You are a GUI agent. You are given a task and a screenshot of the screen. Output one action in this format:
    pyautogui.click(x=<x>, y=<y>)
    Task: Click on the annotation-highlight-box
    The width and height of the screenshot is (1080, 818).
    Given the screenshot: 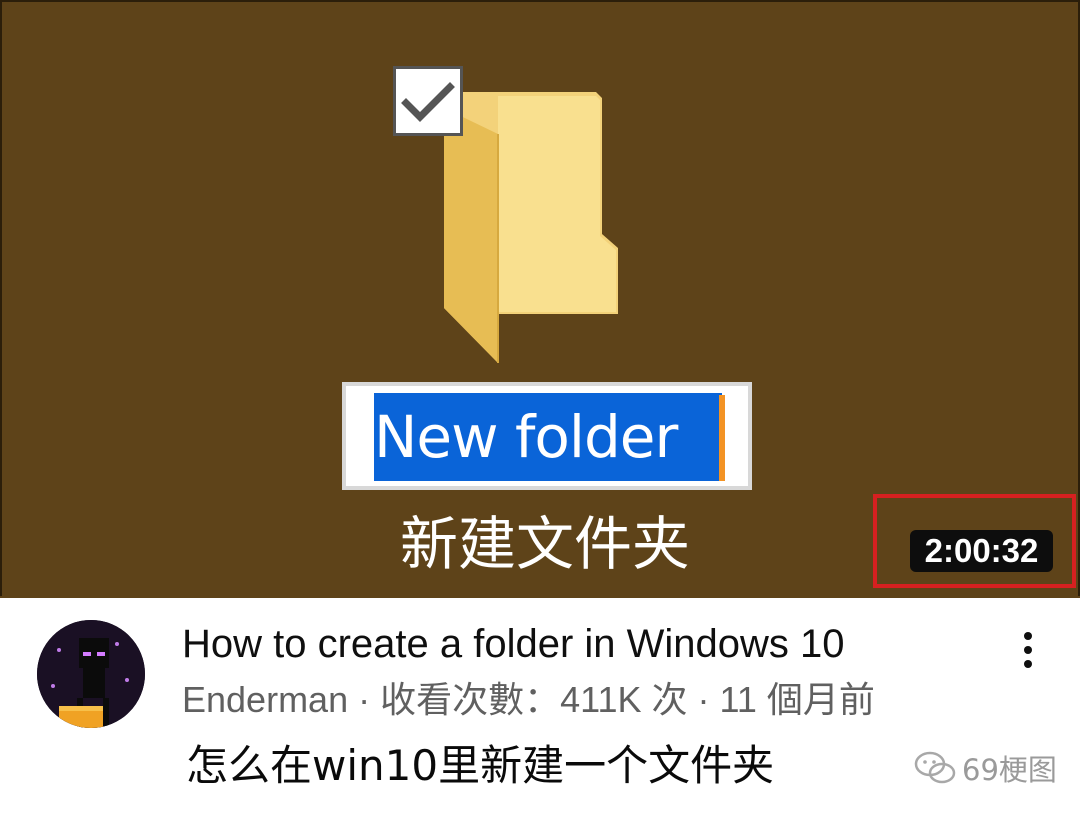 What is the action you would take?
    pyautogui.click(x=974, y=541)
    